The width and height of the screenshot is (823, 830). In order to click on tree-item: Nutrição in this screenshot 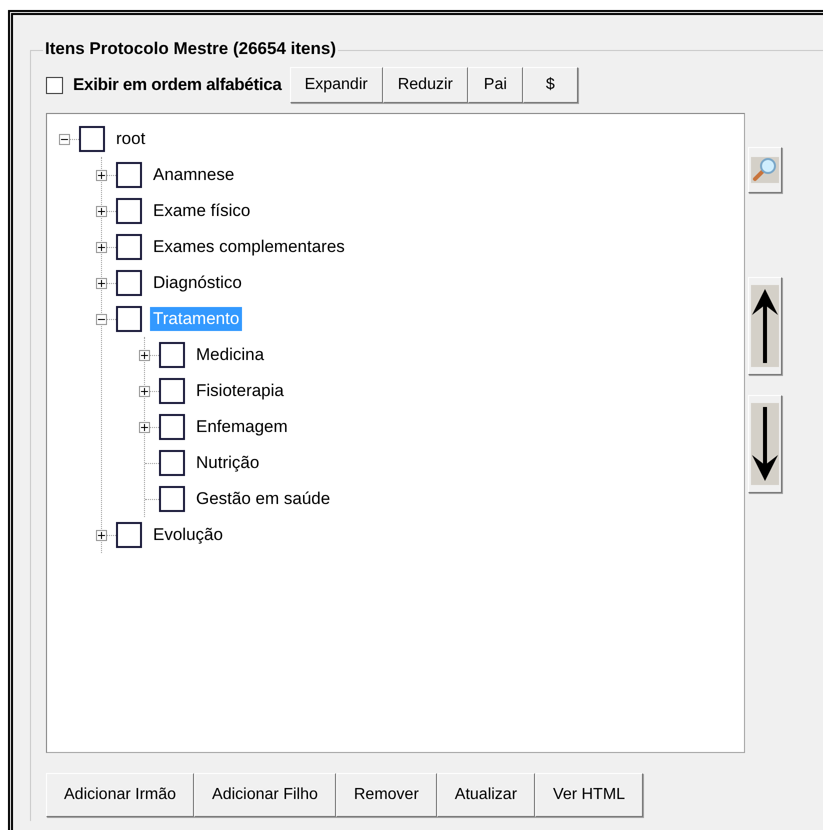, I will do `click(227, 463)`.